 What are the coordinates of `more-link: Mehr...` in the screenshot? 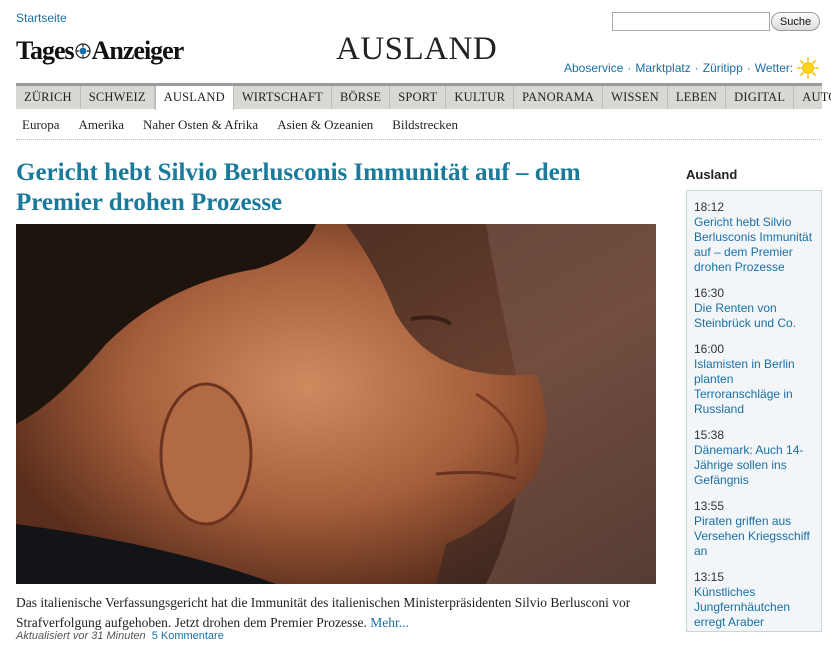 It's located at (389, 622).